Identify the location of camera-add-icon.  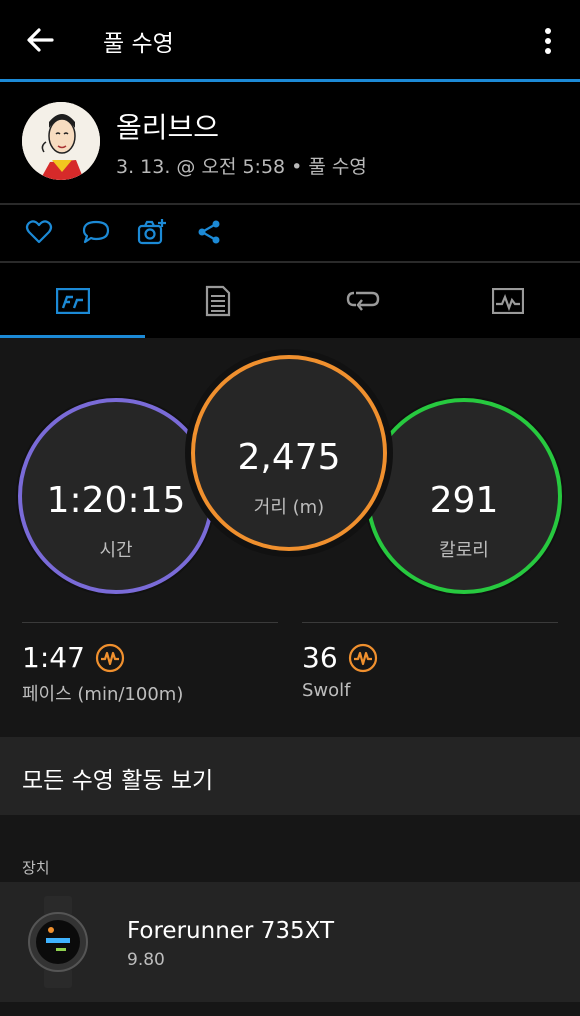
(152, 232).